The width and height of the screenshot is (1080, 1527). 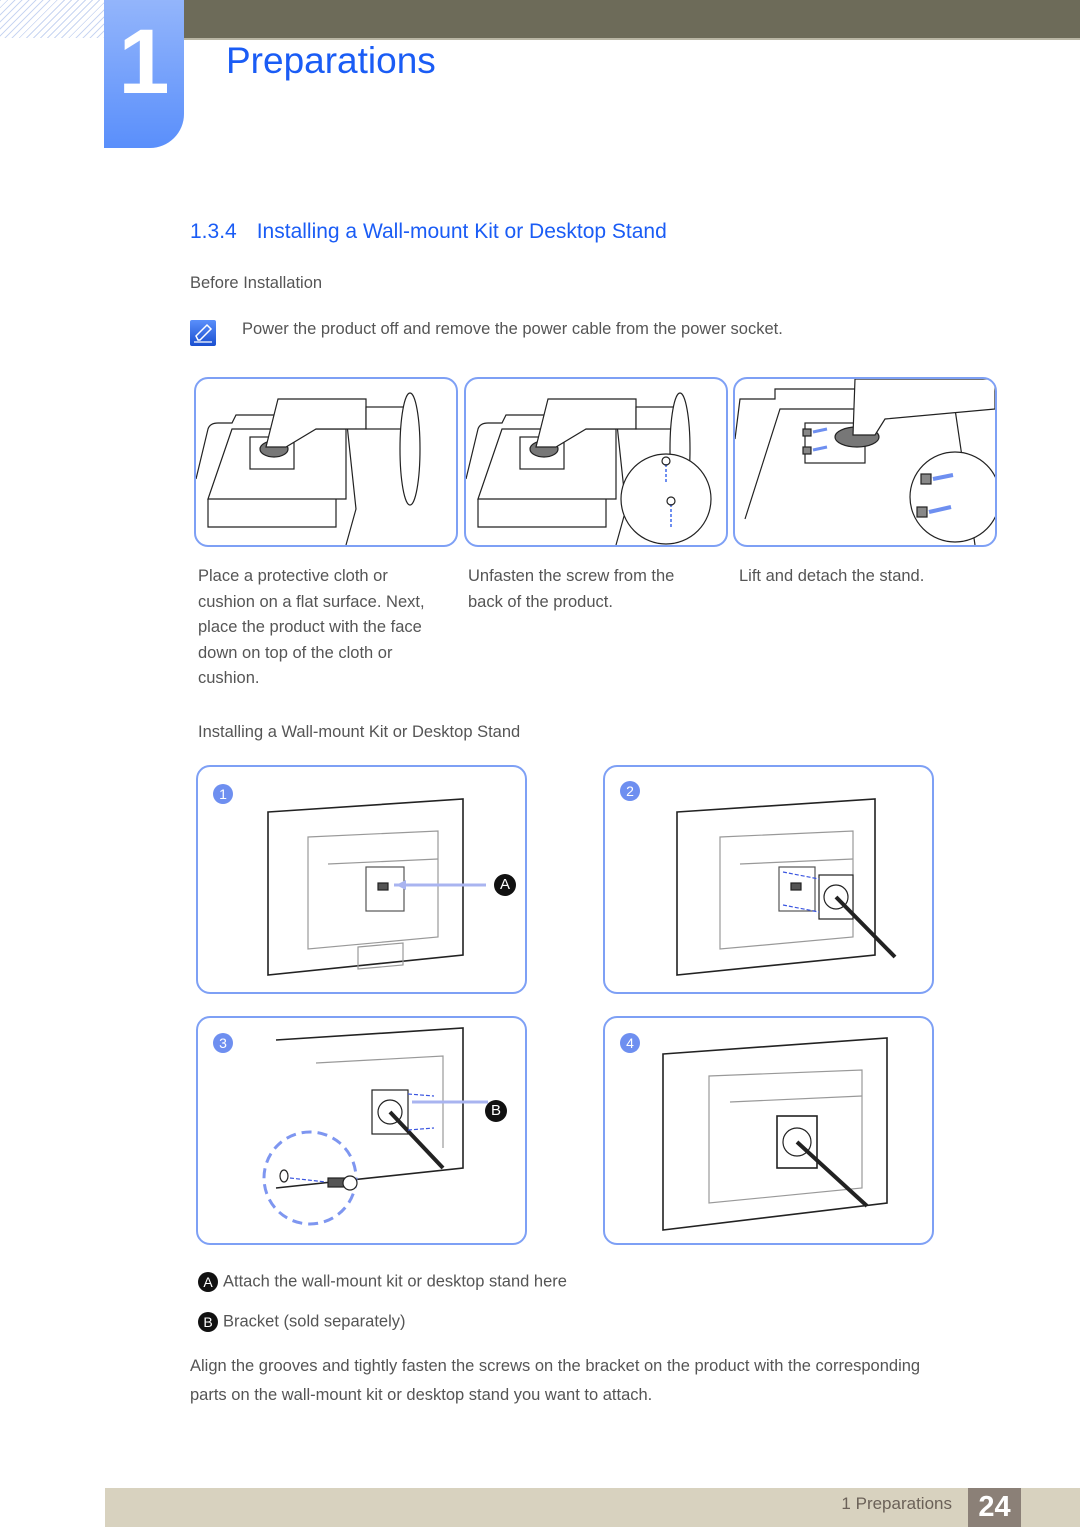 What do you see at coordinates (208, 1322) in the screenshot?
I see `legend-badge-b: B` at bounding box center [208, 1322].